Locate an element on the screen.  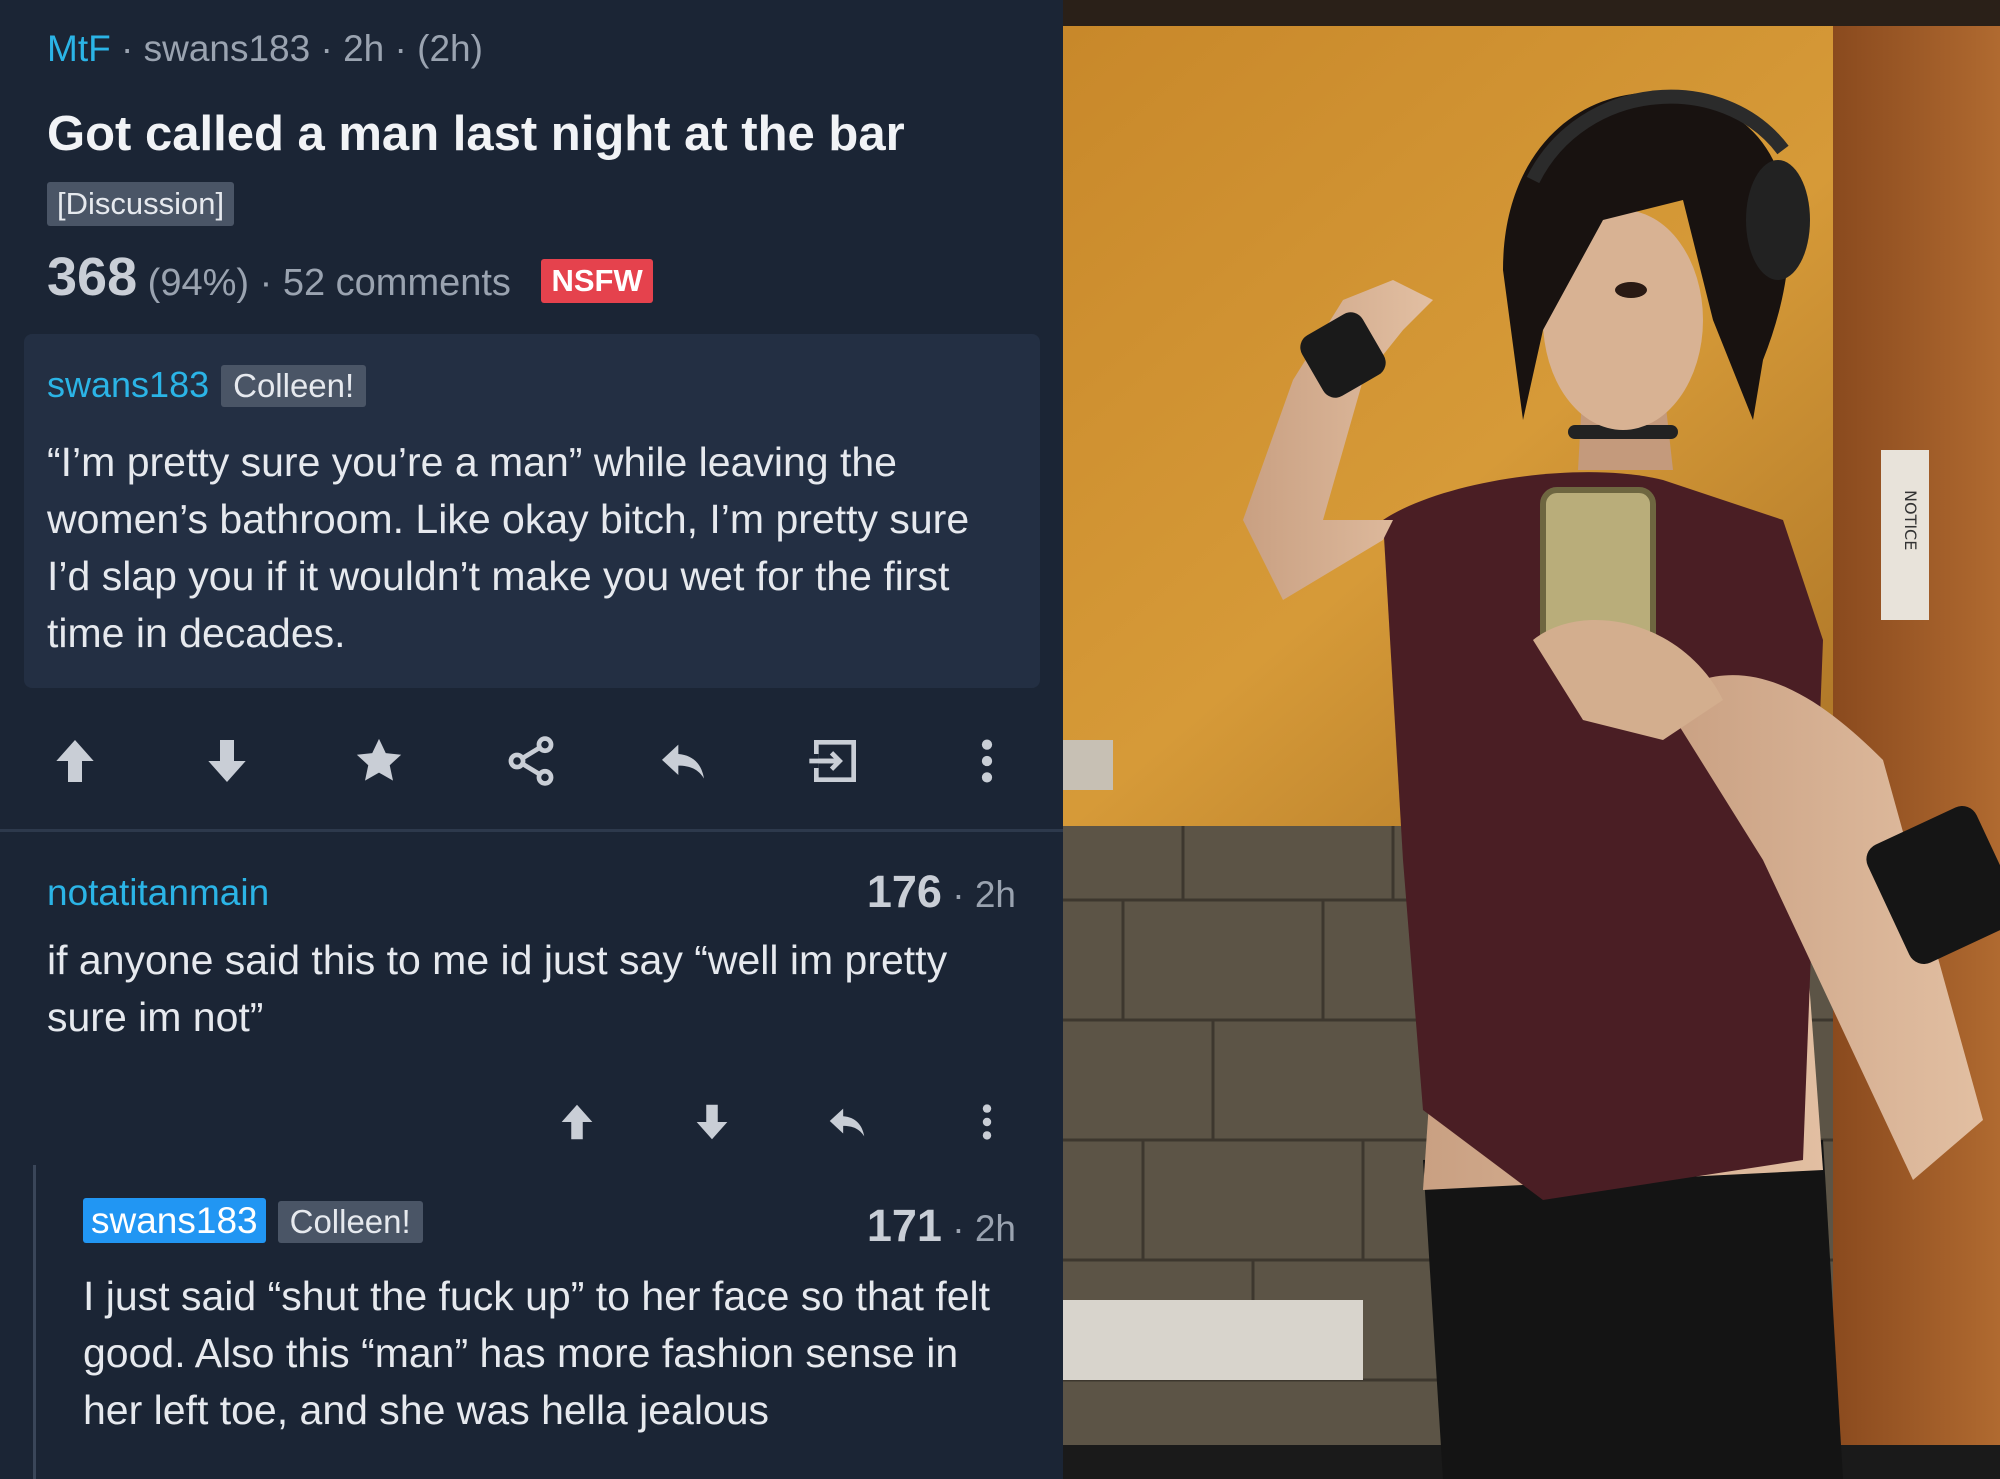
comment-score-time: 171 · 2h is located at coordinates (941, 1225).